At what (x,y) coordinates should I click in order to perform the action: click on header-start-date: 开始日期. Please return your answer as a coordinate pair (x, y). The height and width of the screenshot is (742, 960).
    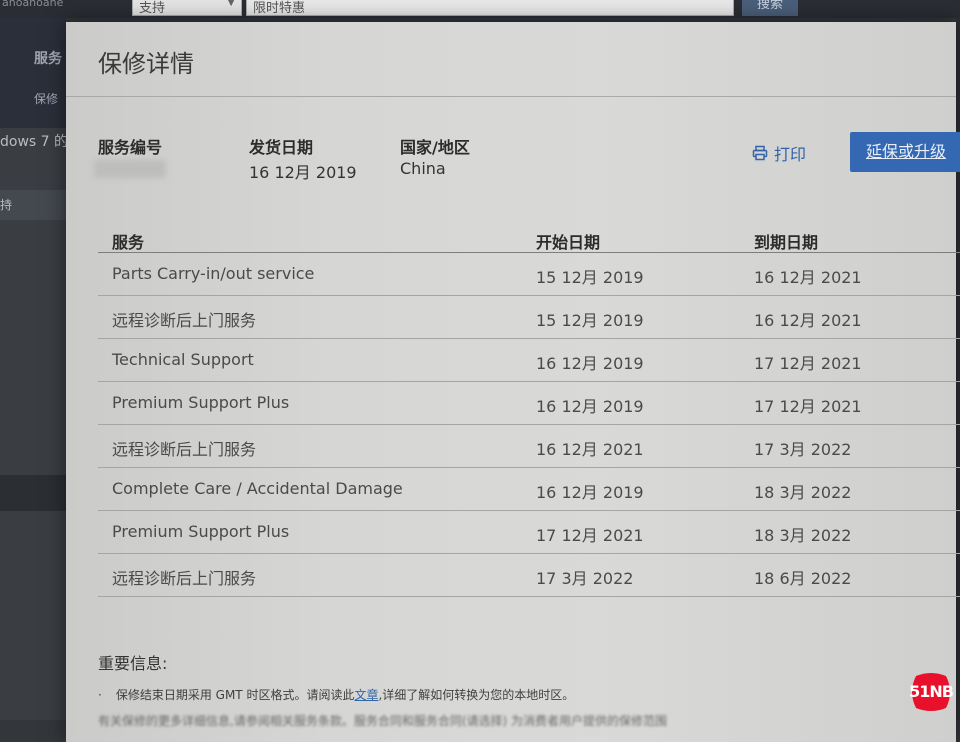
    Looking at the image, I should click on (568, 242).